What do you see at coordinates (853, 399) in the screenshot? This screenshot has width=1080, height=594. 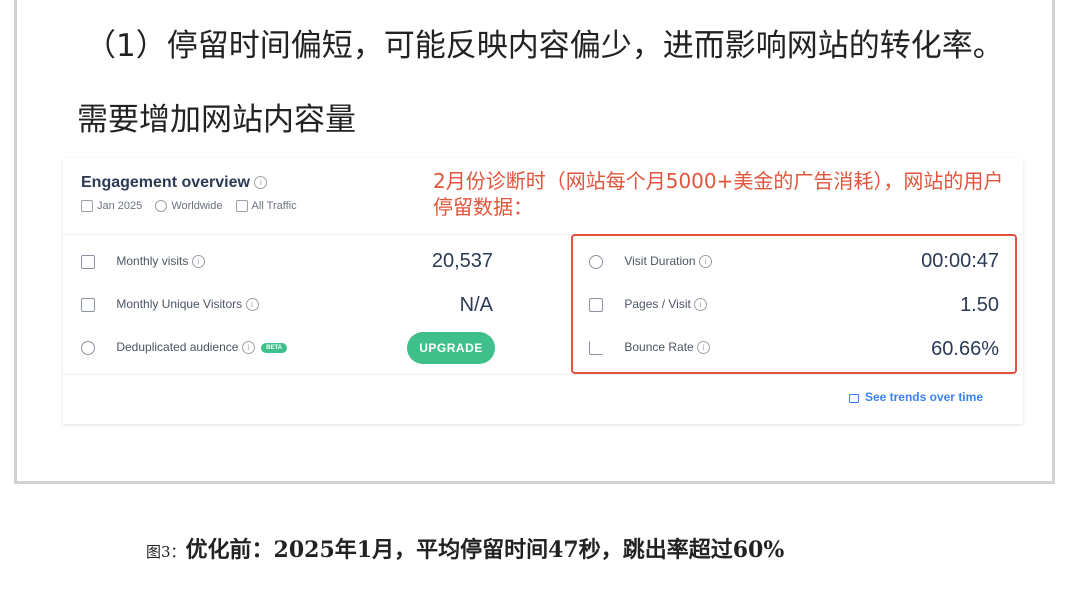 I see `lock-icon` at bounding box center [853, 399].